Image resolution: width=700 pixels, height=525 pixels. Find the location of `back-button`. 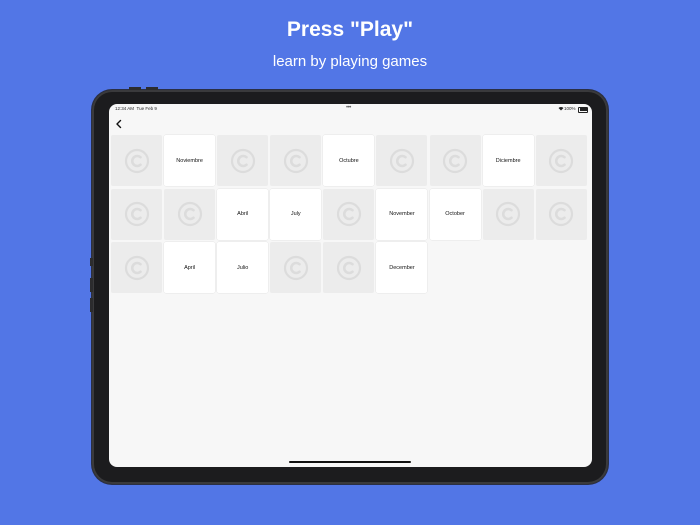

back-button is located at coordinates (119, 124).